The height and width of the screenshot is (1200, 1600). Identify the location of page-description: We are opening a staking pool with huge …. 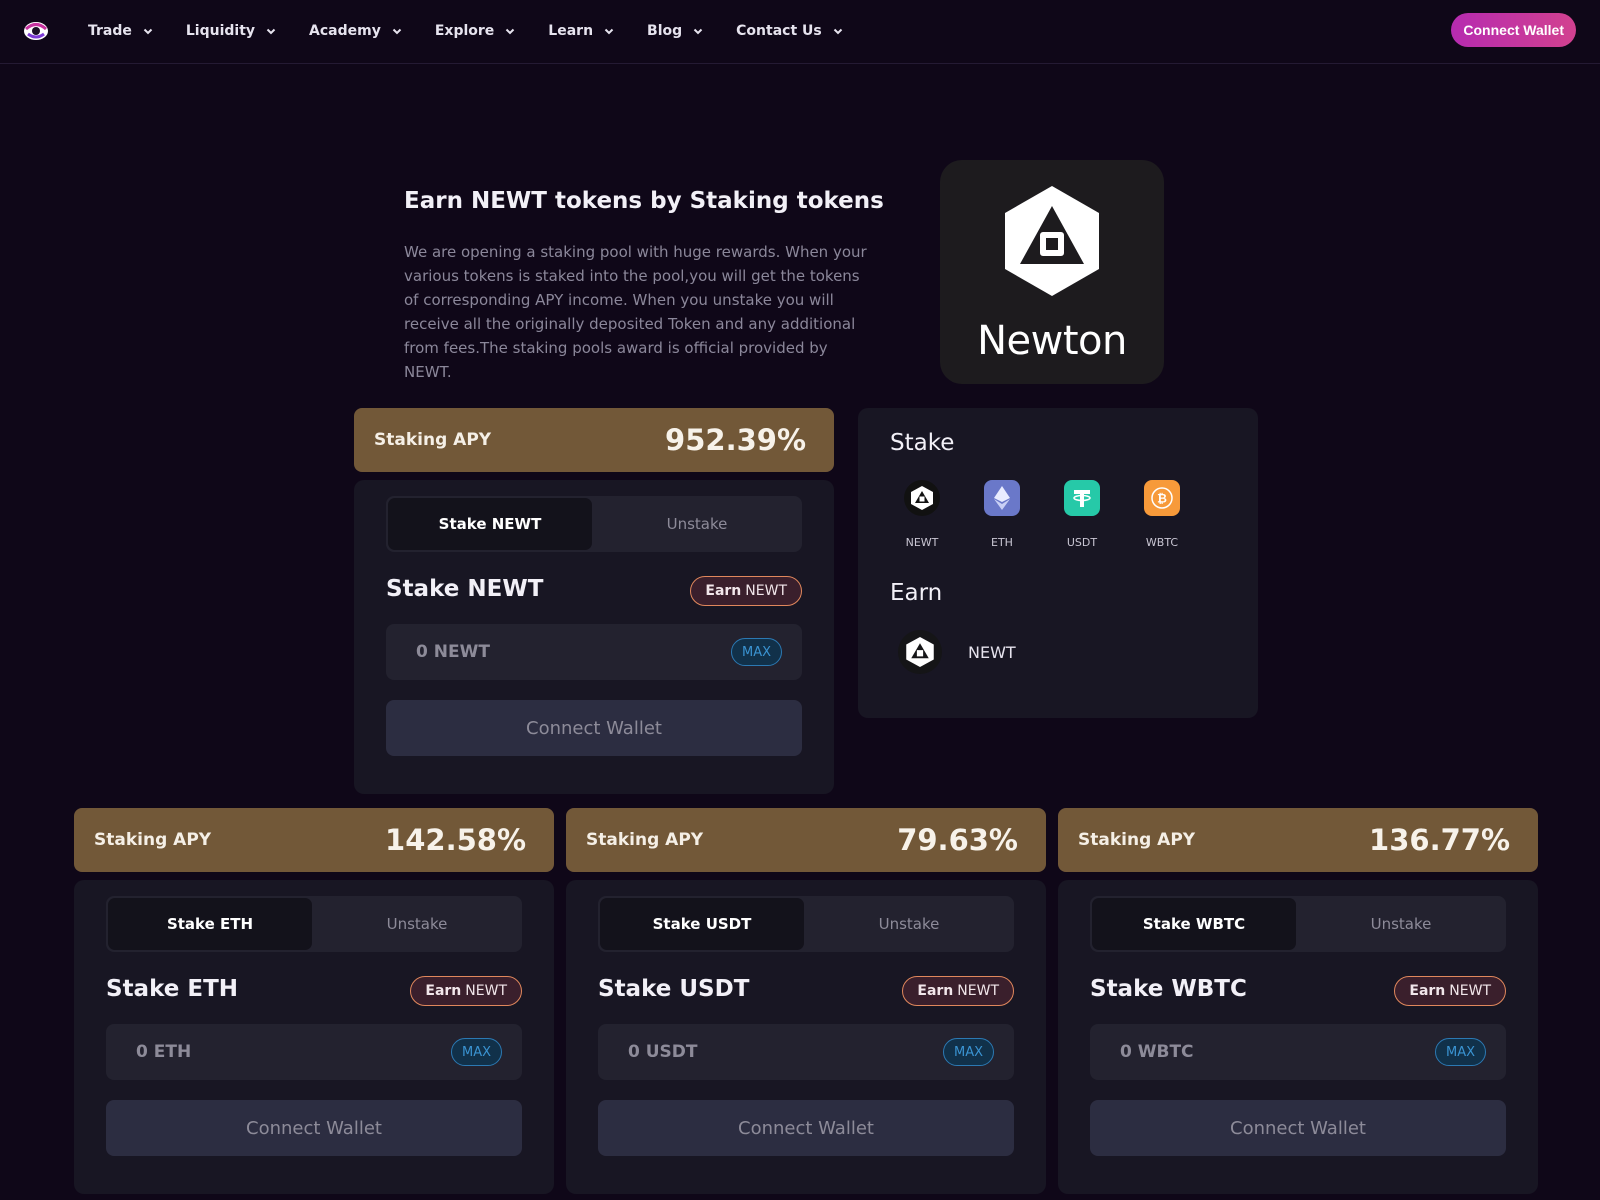
(635, 312).